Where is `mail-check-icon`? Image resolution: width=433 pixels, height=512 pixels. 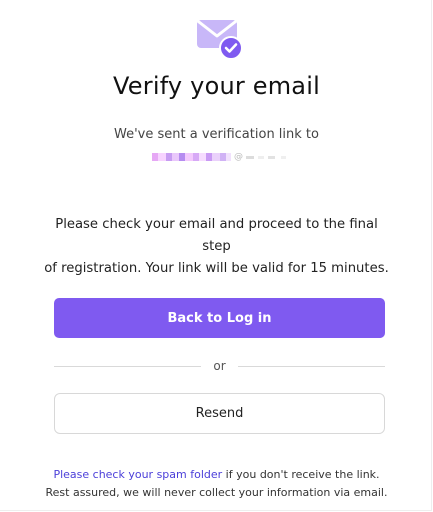 mail-check-icon is located at coordinates (220, 39).